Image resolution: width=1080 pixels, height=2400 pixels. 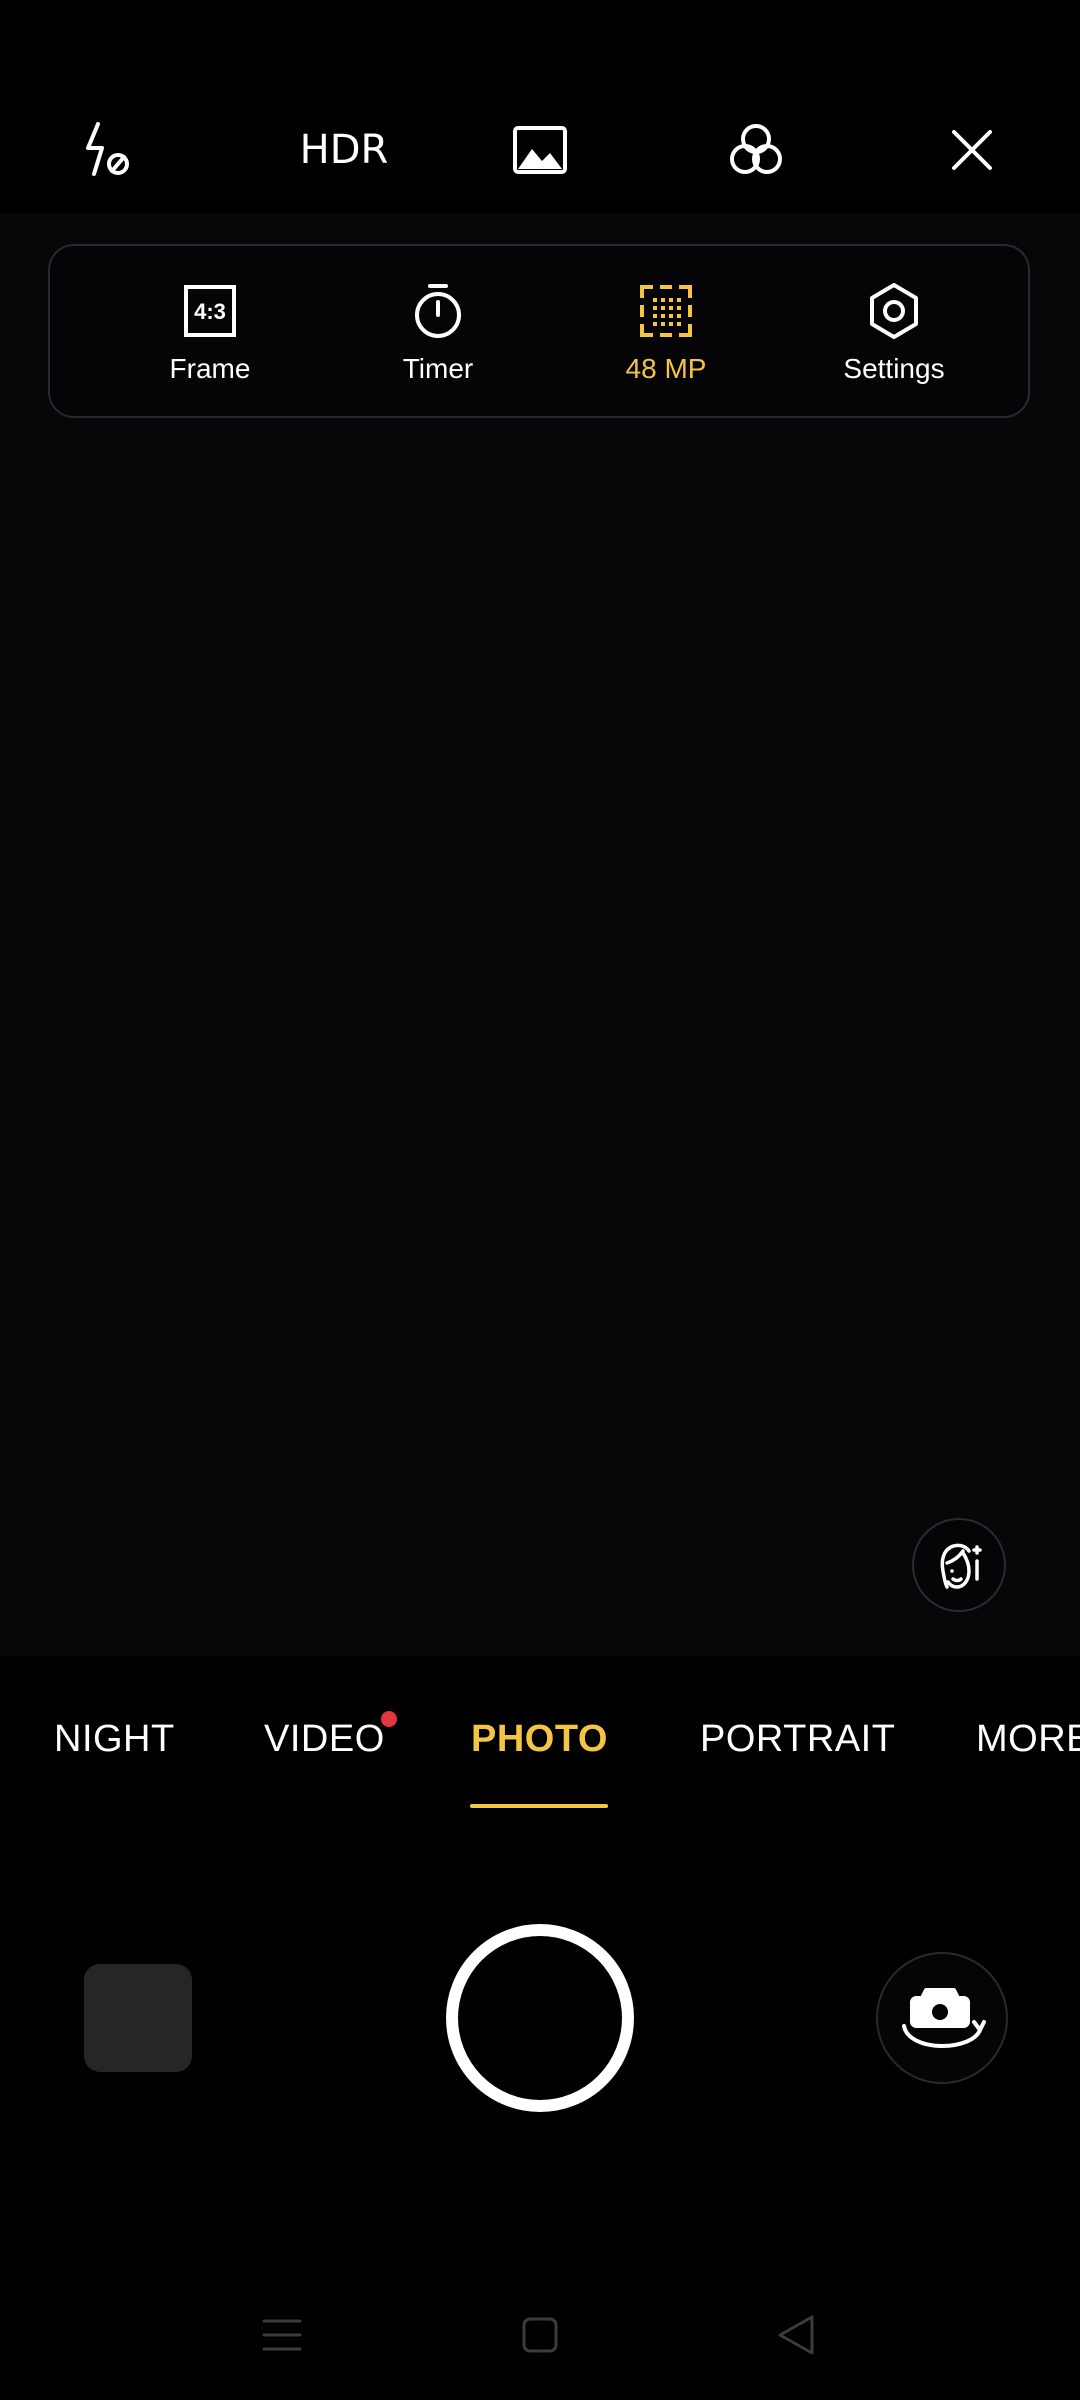 I want to click on quick-settings-panel: 4:3 Frame Timer 48 MP Settings, so click(x=539, y=331).